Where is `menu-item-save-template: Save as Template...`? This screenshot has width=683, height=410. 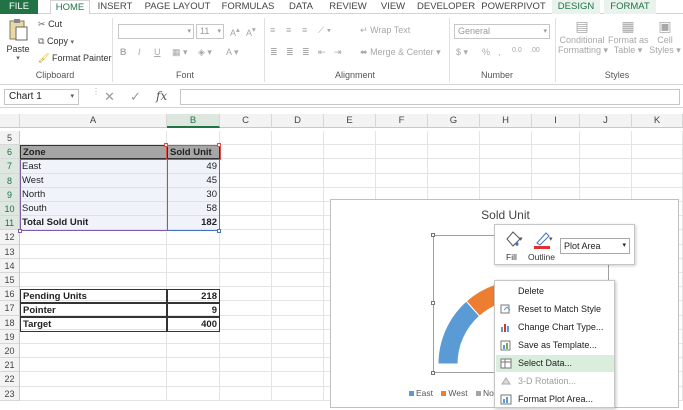 menu-item-save-template: Save as Template... is located at coordinates (555, 345).